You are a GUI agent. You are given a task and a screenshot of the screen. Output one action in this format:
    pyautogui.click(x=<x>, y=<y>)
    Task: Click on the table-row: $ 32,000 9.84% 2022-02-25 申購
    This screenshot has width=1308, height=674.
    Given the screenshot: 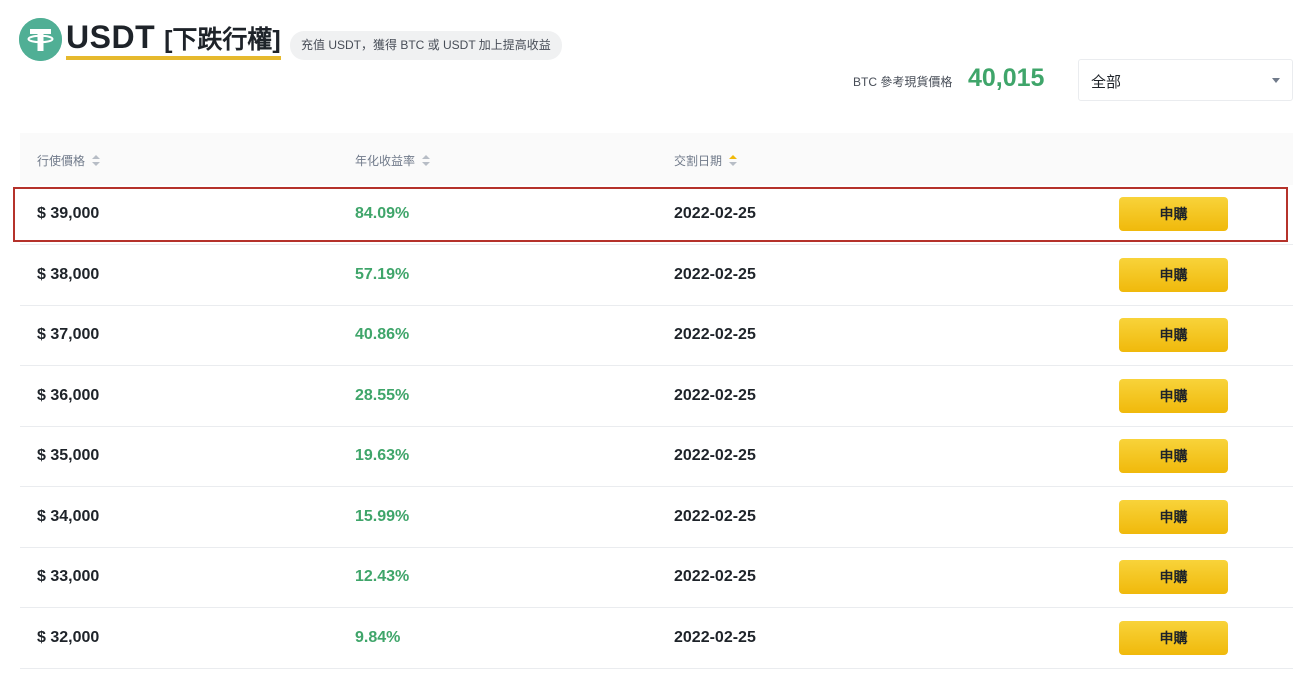 What is the action you would take?
    pyautogui.click(x=656, y=639)
    